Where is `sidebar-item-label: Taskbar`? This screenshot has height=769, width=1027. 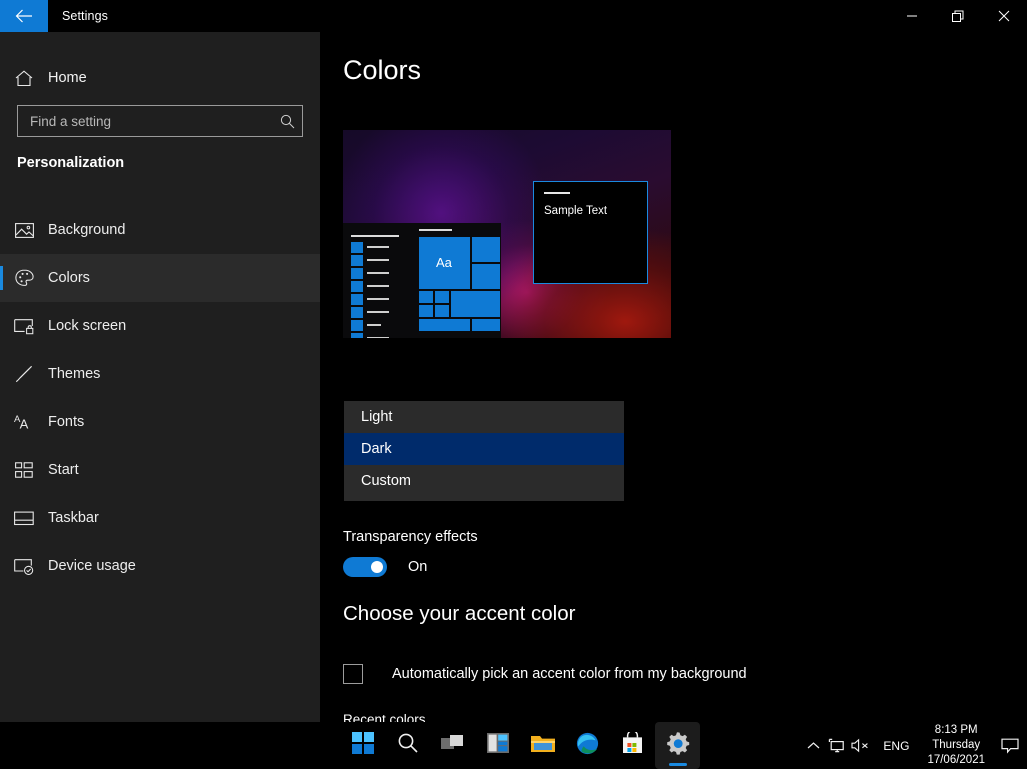 sidebar-item-label: Taskbar is located at coordinates (73, 518).